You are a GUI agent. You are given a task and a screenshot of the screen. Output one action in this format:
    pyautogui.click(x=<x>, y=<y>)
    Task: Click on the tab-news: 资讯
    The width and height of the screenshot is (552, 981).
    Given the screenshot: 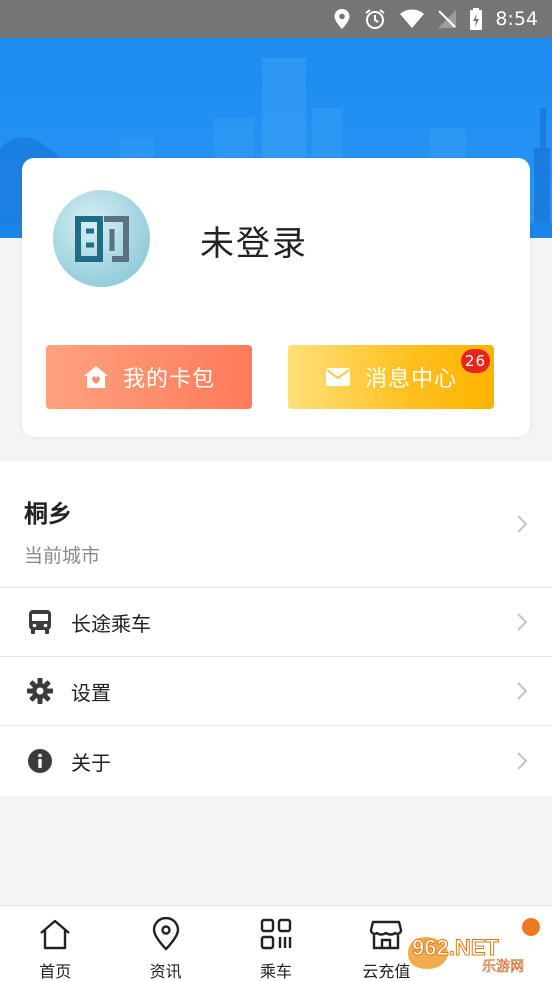 What is the action you would take?
    pyautogui.click(x=165, y=943)
    